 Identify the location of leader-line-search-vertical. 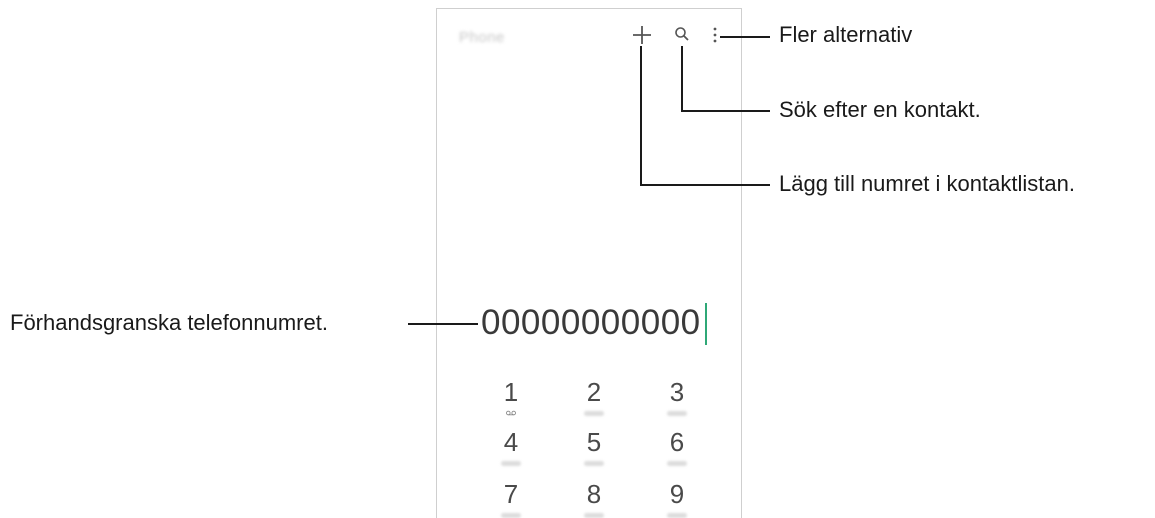
(682, 78).